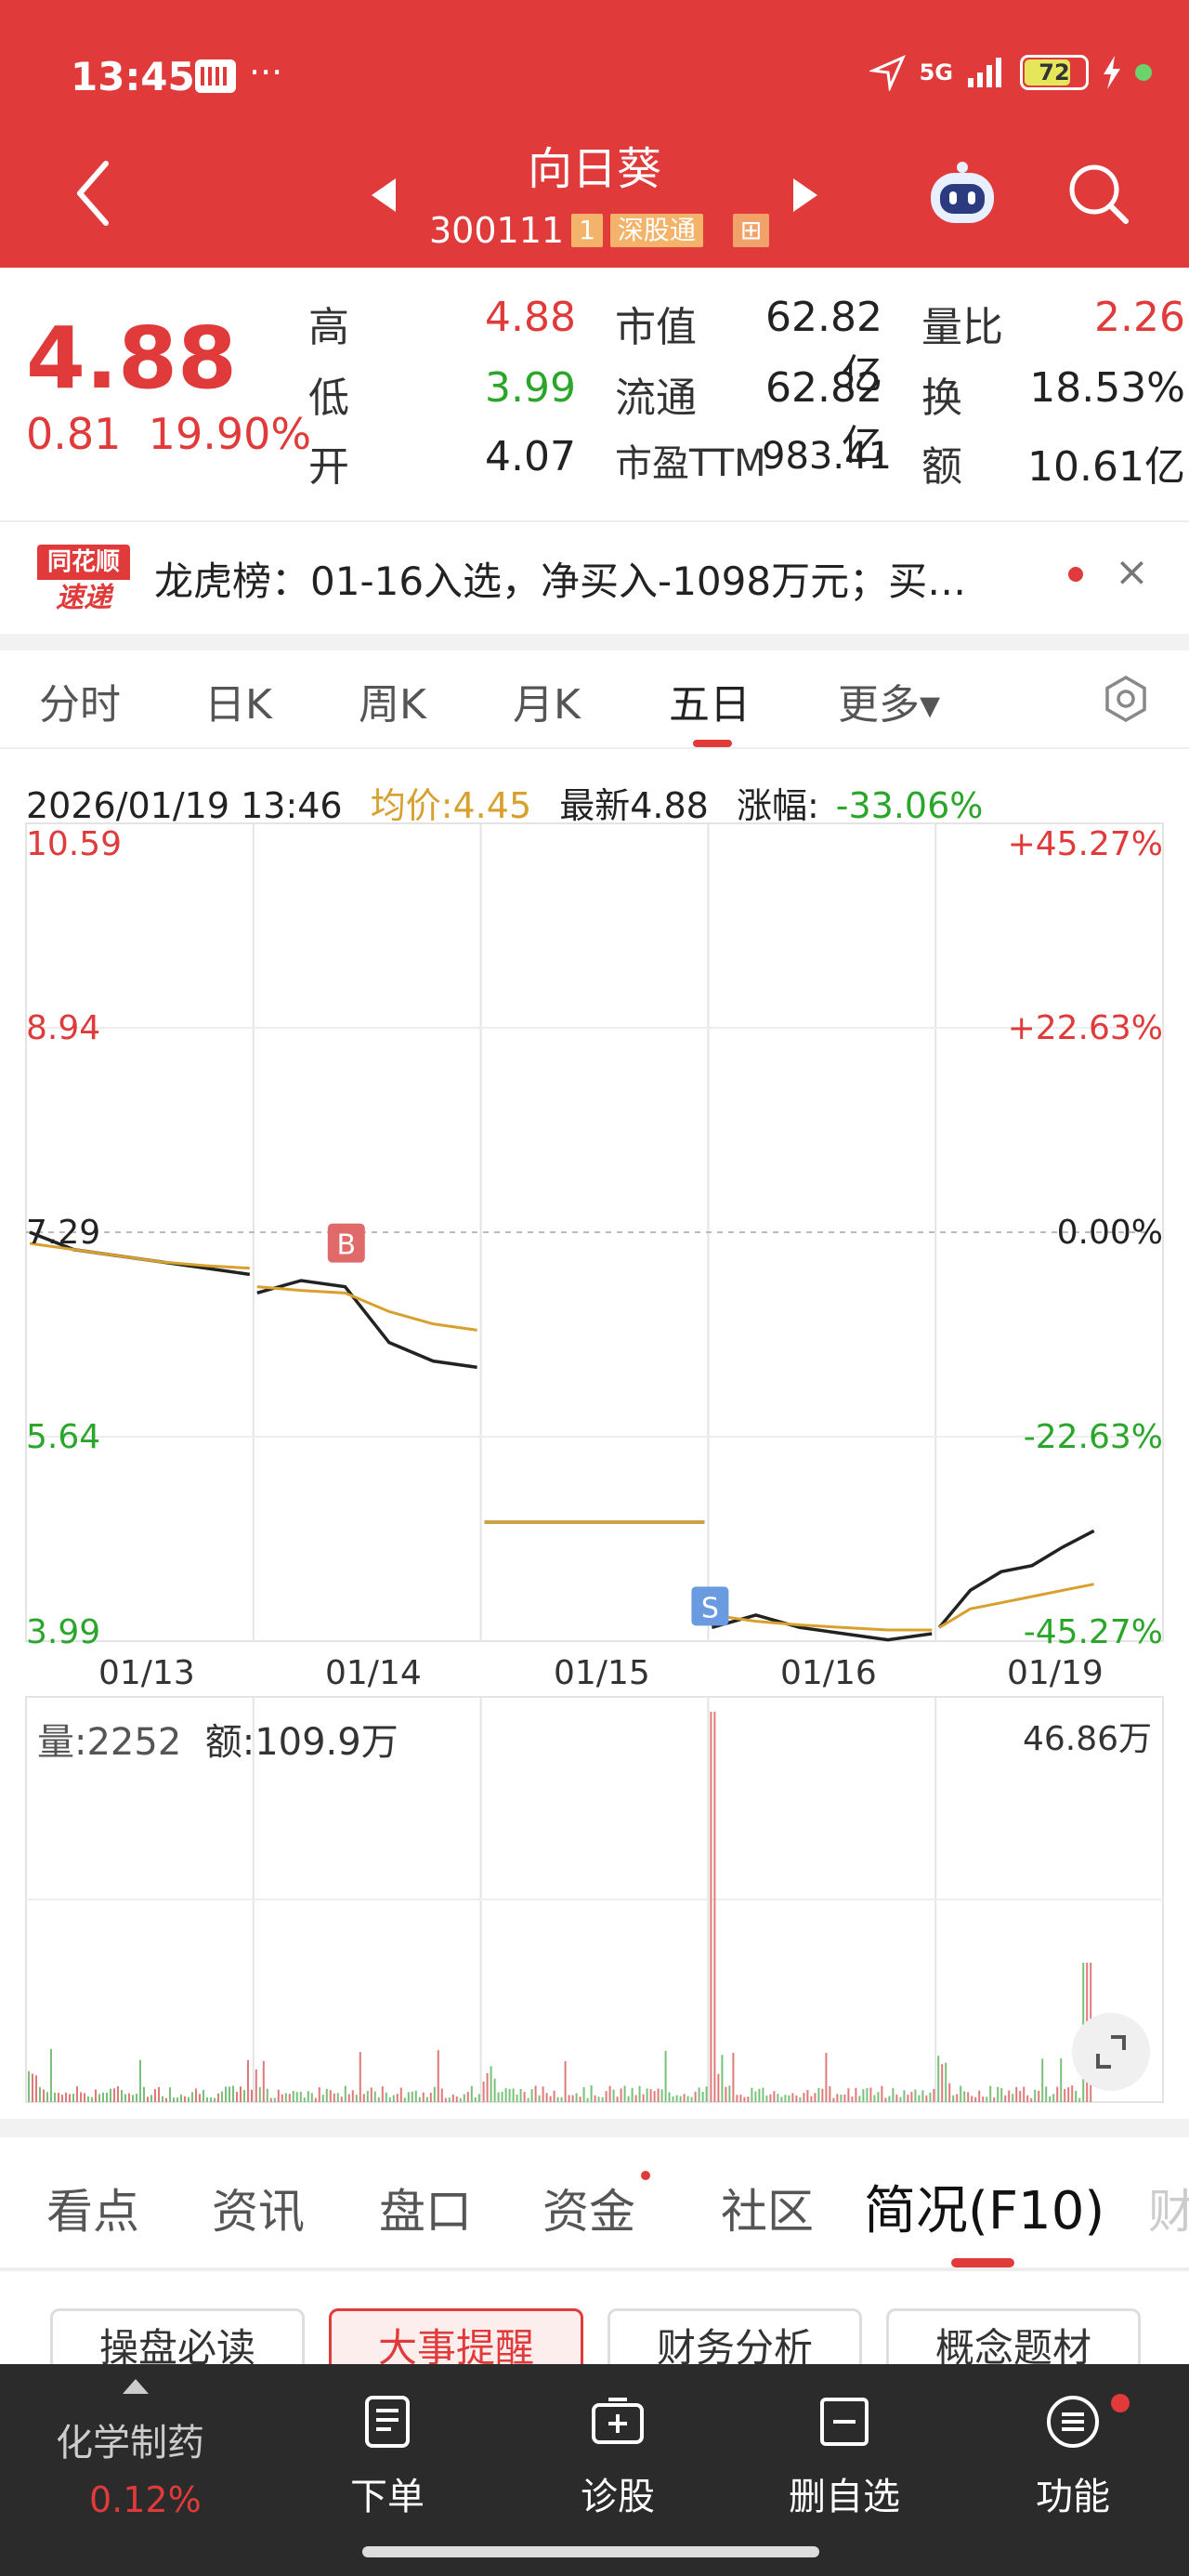 Image resolution: width=1189 pixels, height=2576 pixels. What do you see at coordinates (588, 2208) in the screenshot?
I see `tab-capital: 资金` at bounding box center [588, 2208].